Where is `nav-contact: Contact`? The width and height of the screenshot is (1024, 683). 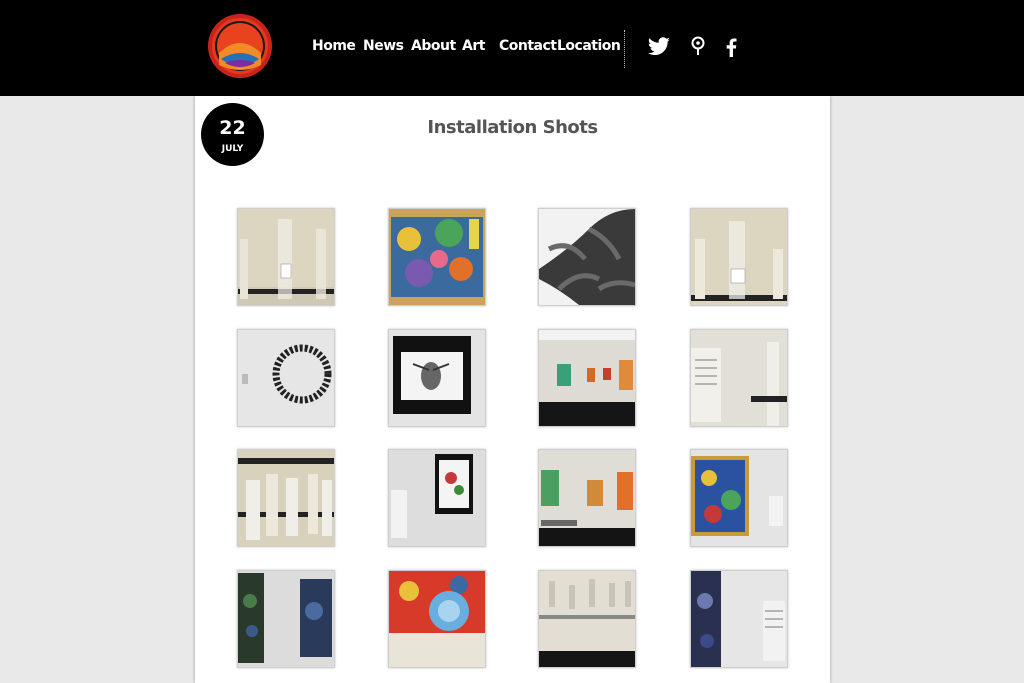
nav-contact: Contact is located at coordinates (528, 46).